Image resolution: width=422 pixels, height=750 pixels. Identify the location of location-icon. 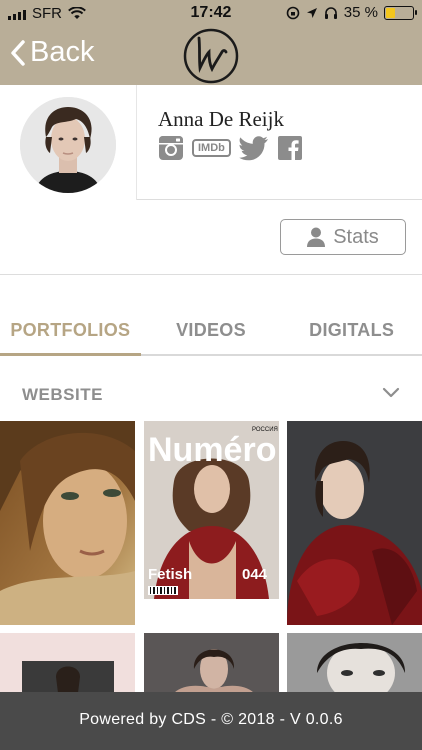
(311, 12).